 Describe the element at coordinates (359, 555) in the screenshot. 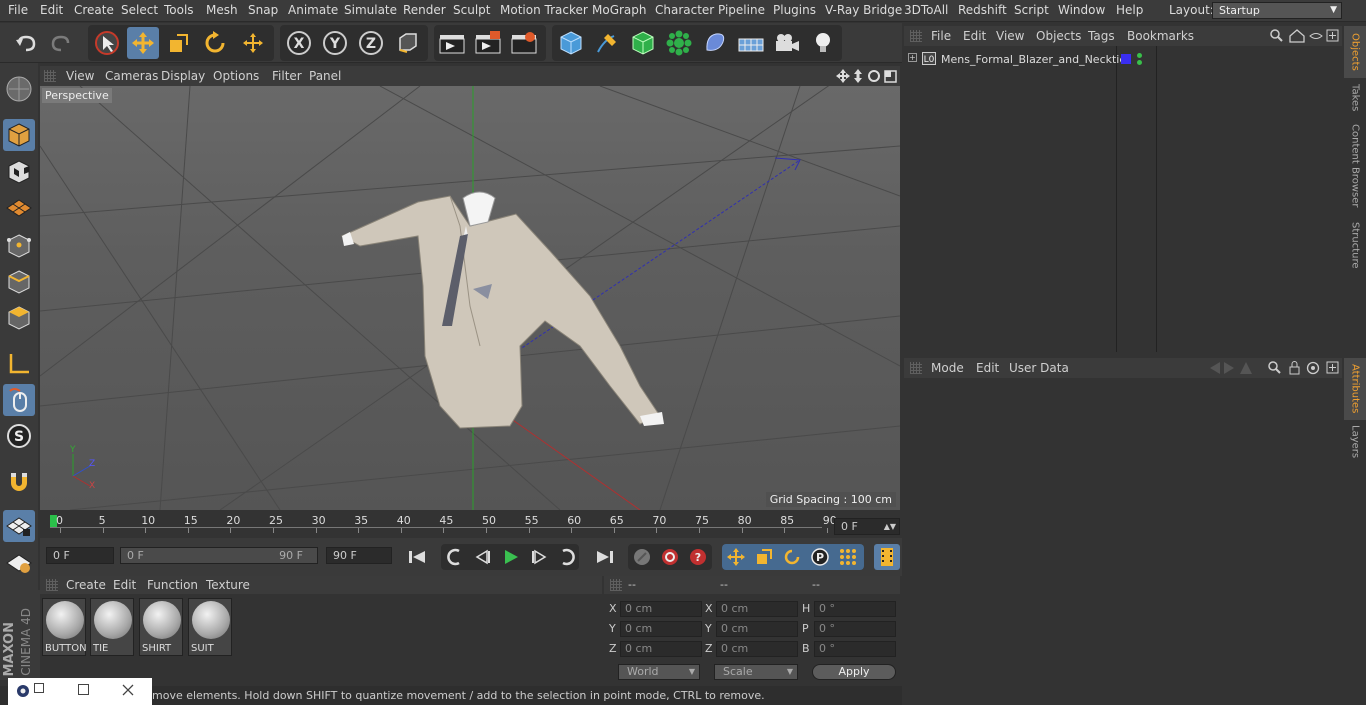

I see `end-frame-field: 90 F` at that location.